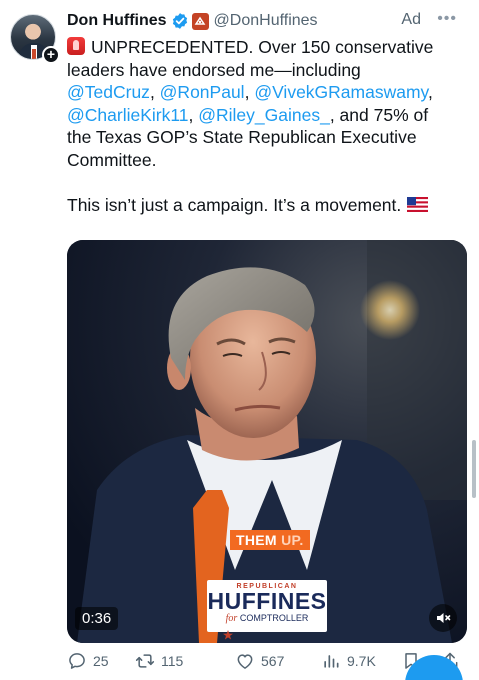 This screenshot has width=479, height=680. Describe the element at coordinates (331, 661) in the screenshot. I see `views-icon` at that location.